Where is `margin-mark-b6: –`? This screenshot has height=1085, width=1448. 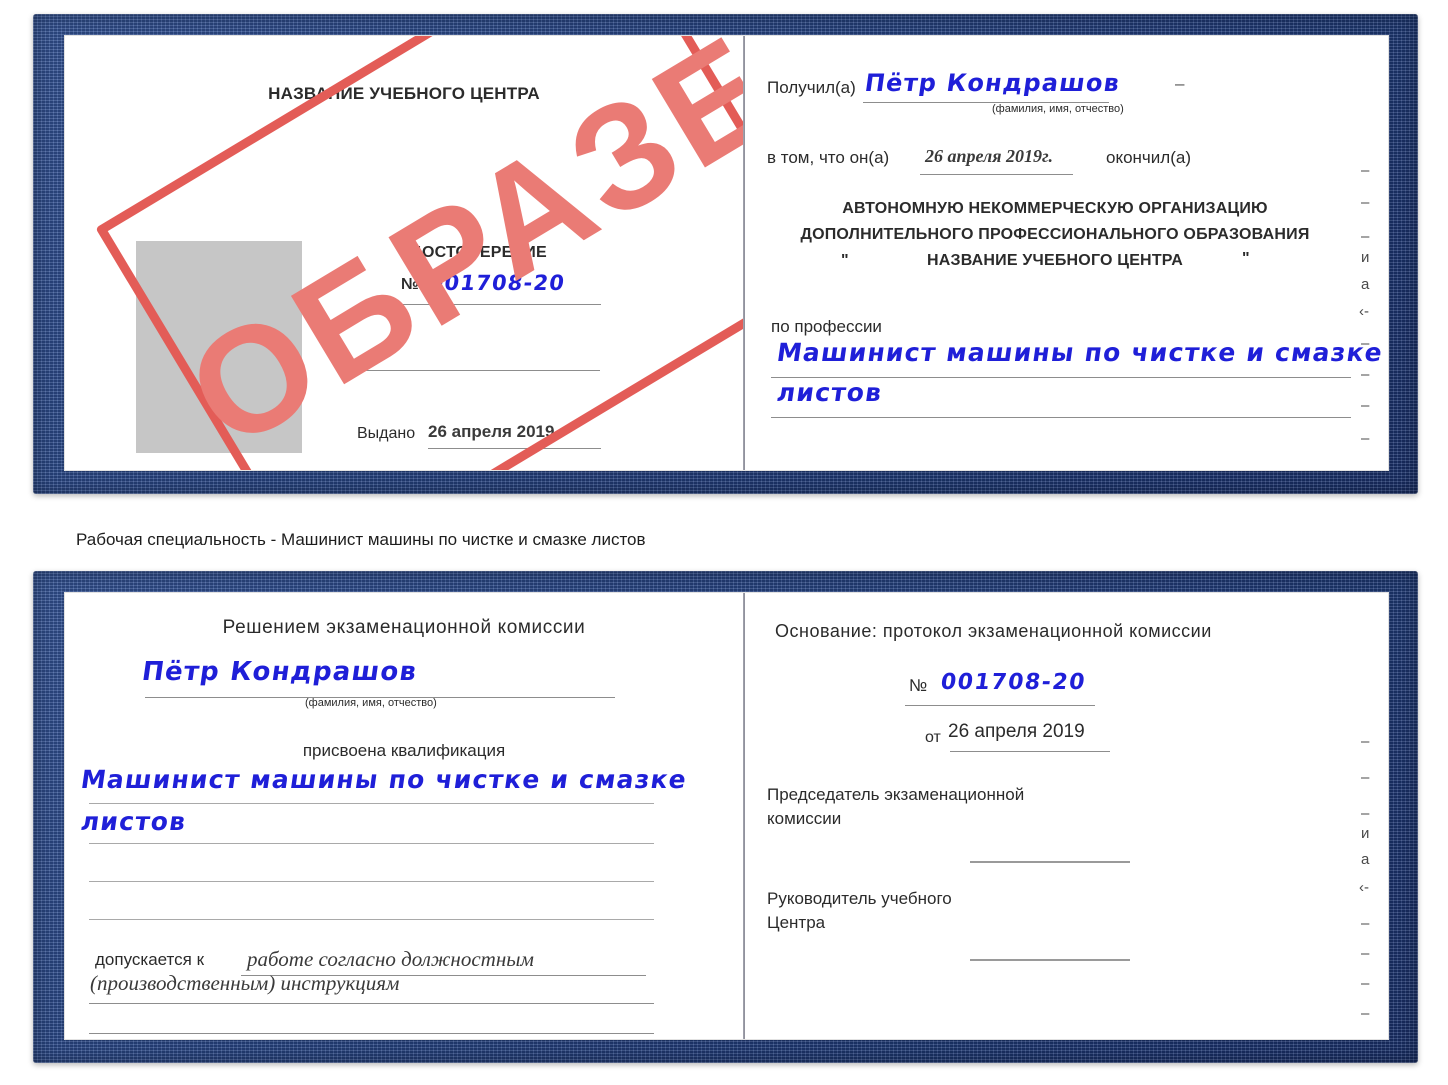
margin-mark-b6: – is located at coordinates (1365, 923).